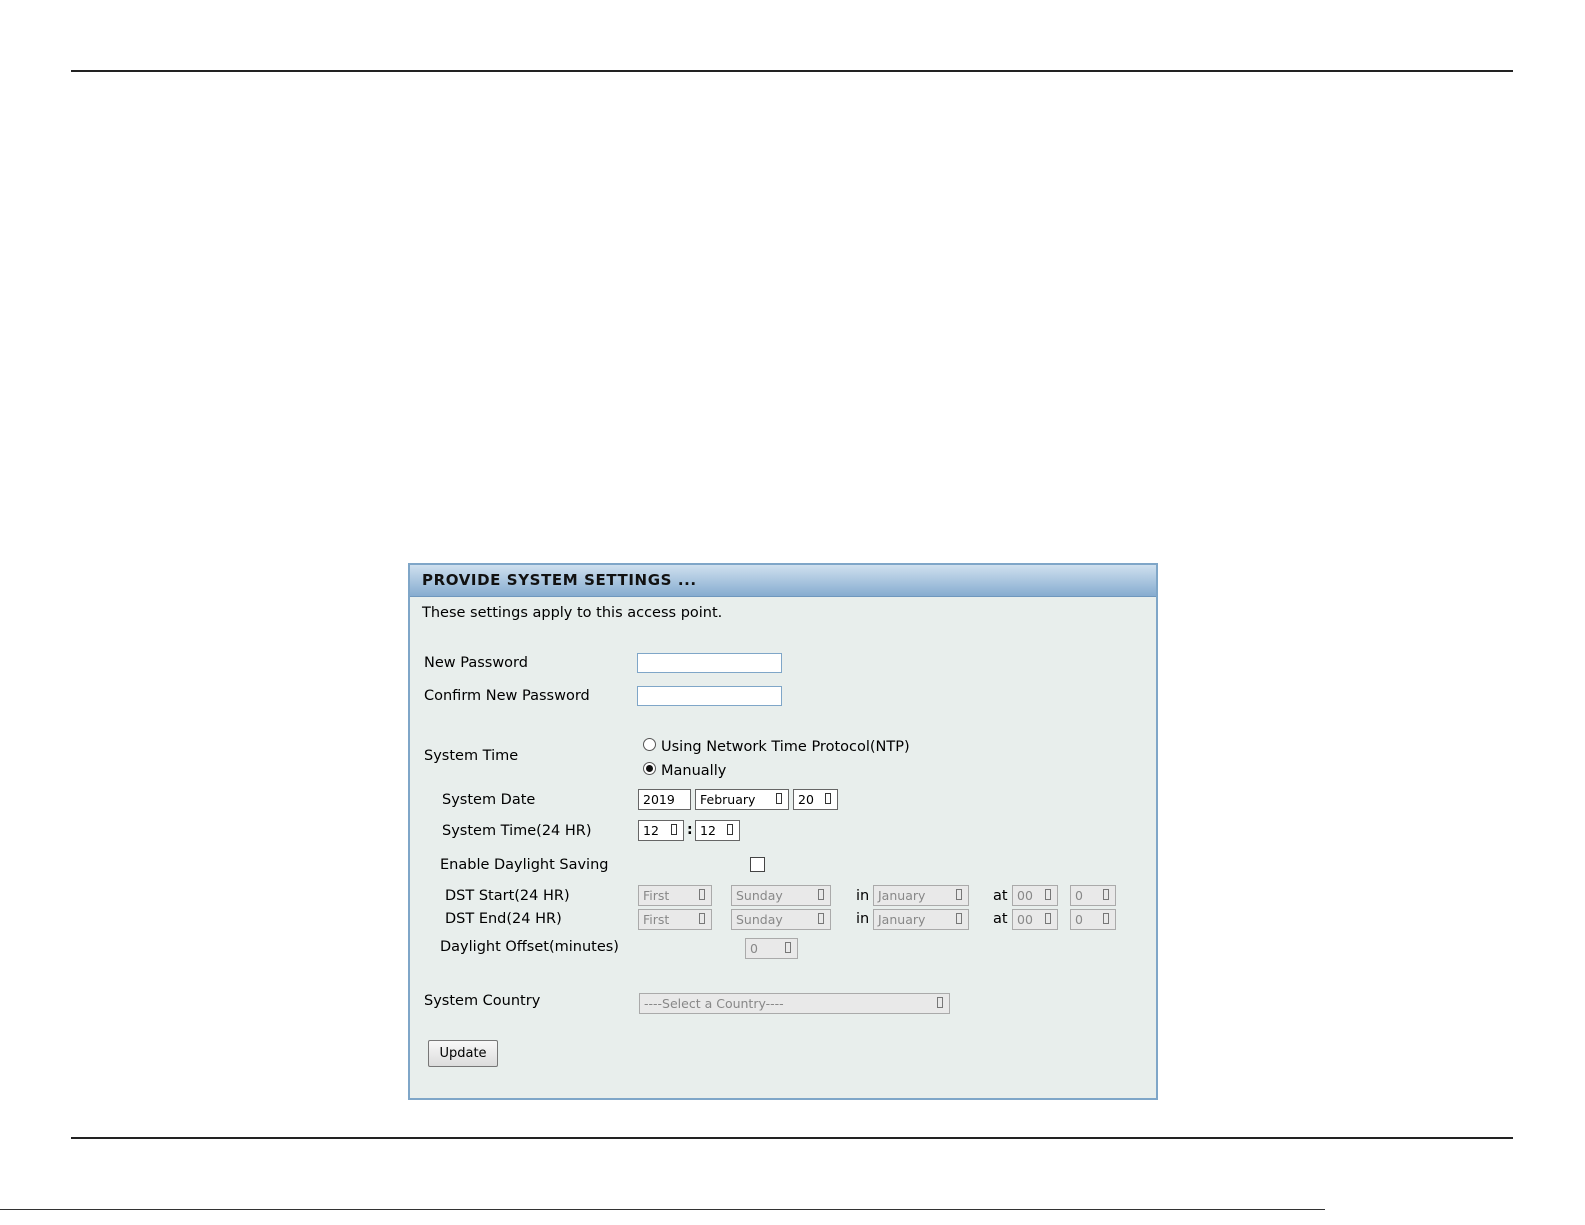 The height and width of the screenshot is (1225, 1585). Describe the element at coordinates (1079, 919) in the screenshot. I see `dst-end-minute-value: 0` at that location.